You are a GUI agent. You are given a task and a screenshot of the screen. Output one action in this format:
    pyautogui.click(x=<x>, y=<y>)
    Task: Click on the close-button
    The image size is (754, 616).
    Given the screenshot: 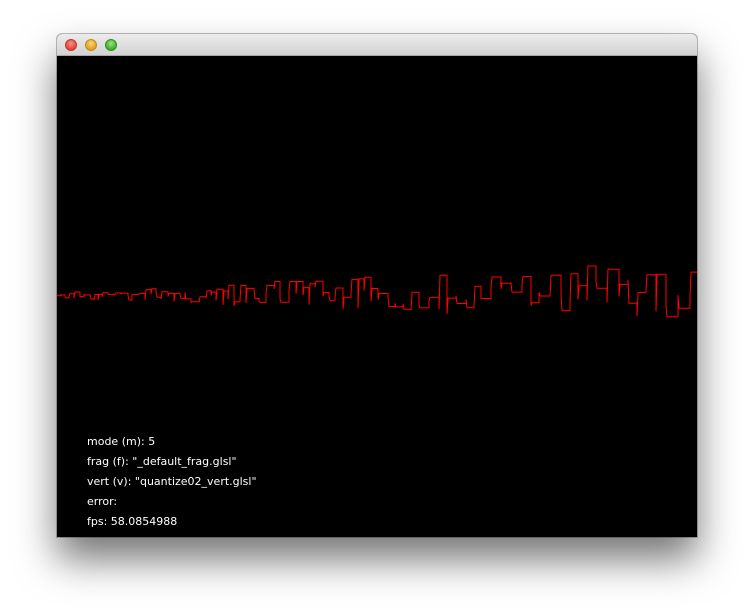 What is the action you would take?
    pyautogui.click(x=71, y=45)
    